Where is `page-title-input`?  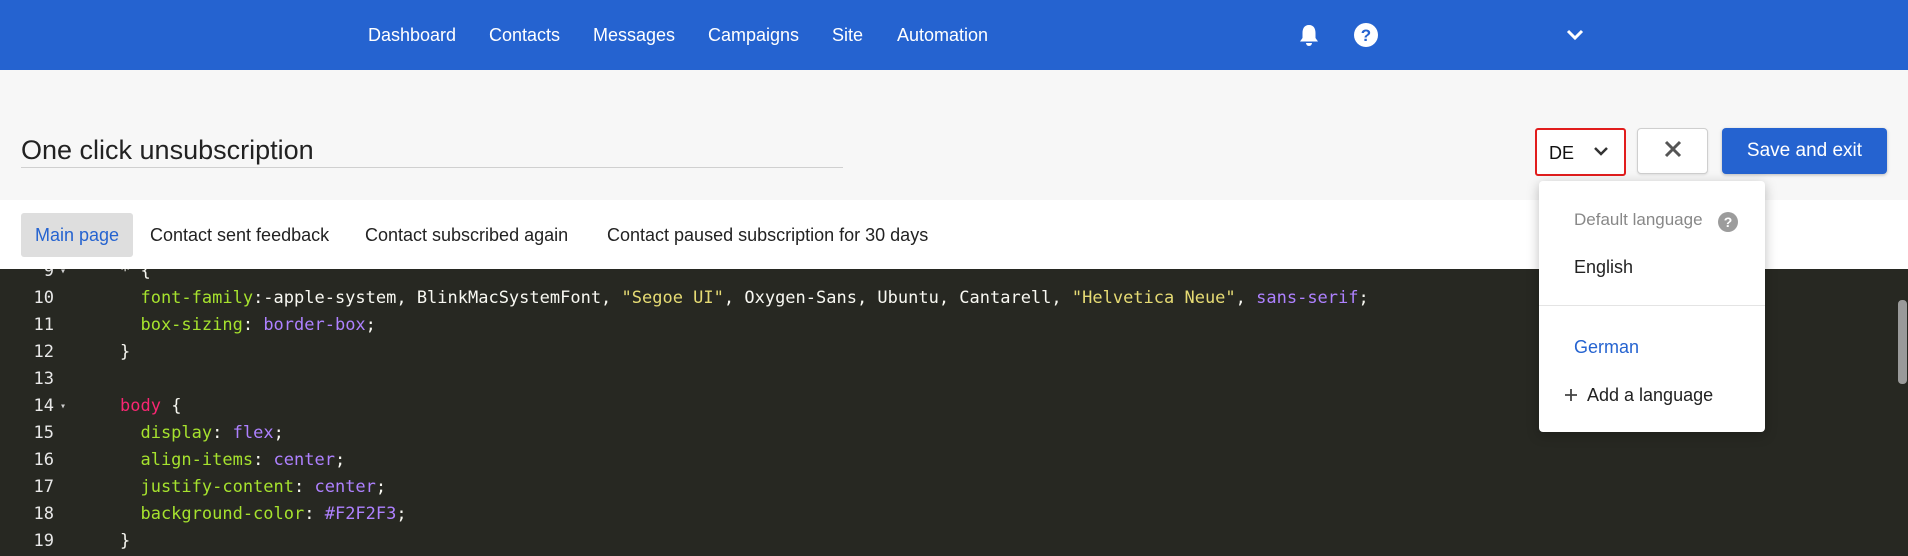
page-title-input is located at coordinates (432, 150).